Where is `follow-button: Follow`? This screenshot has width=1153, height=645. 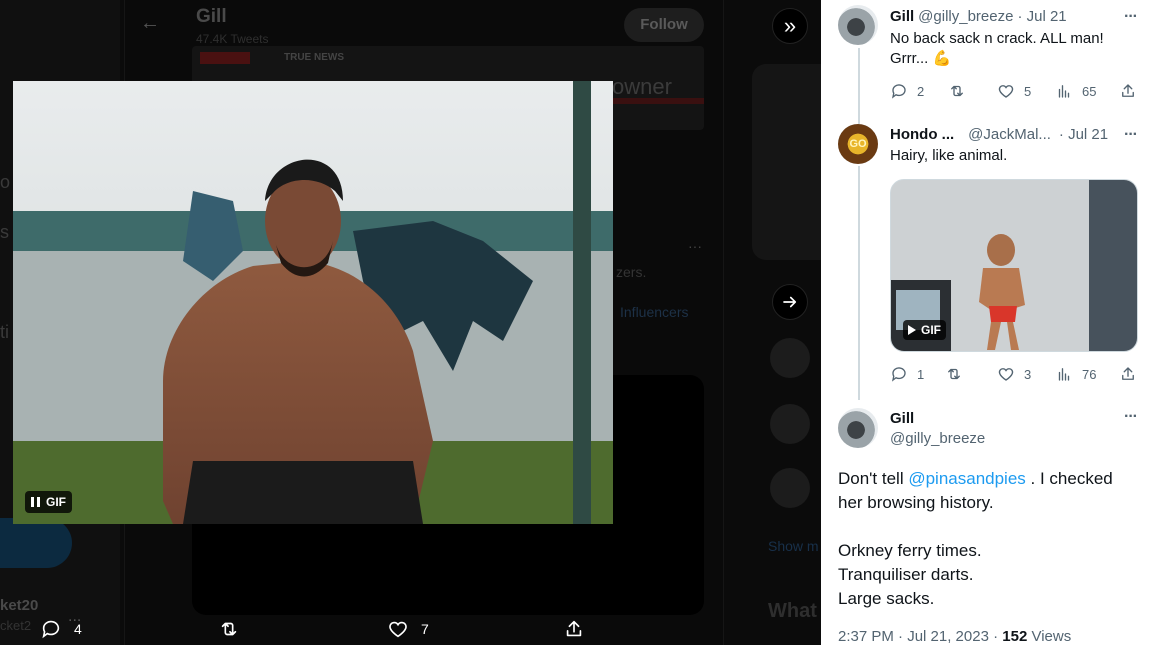 follow-button: Follow is located at coordinates (664, 25).